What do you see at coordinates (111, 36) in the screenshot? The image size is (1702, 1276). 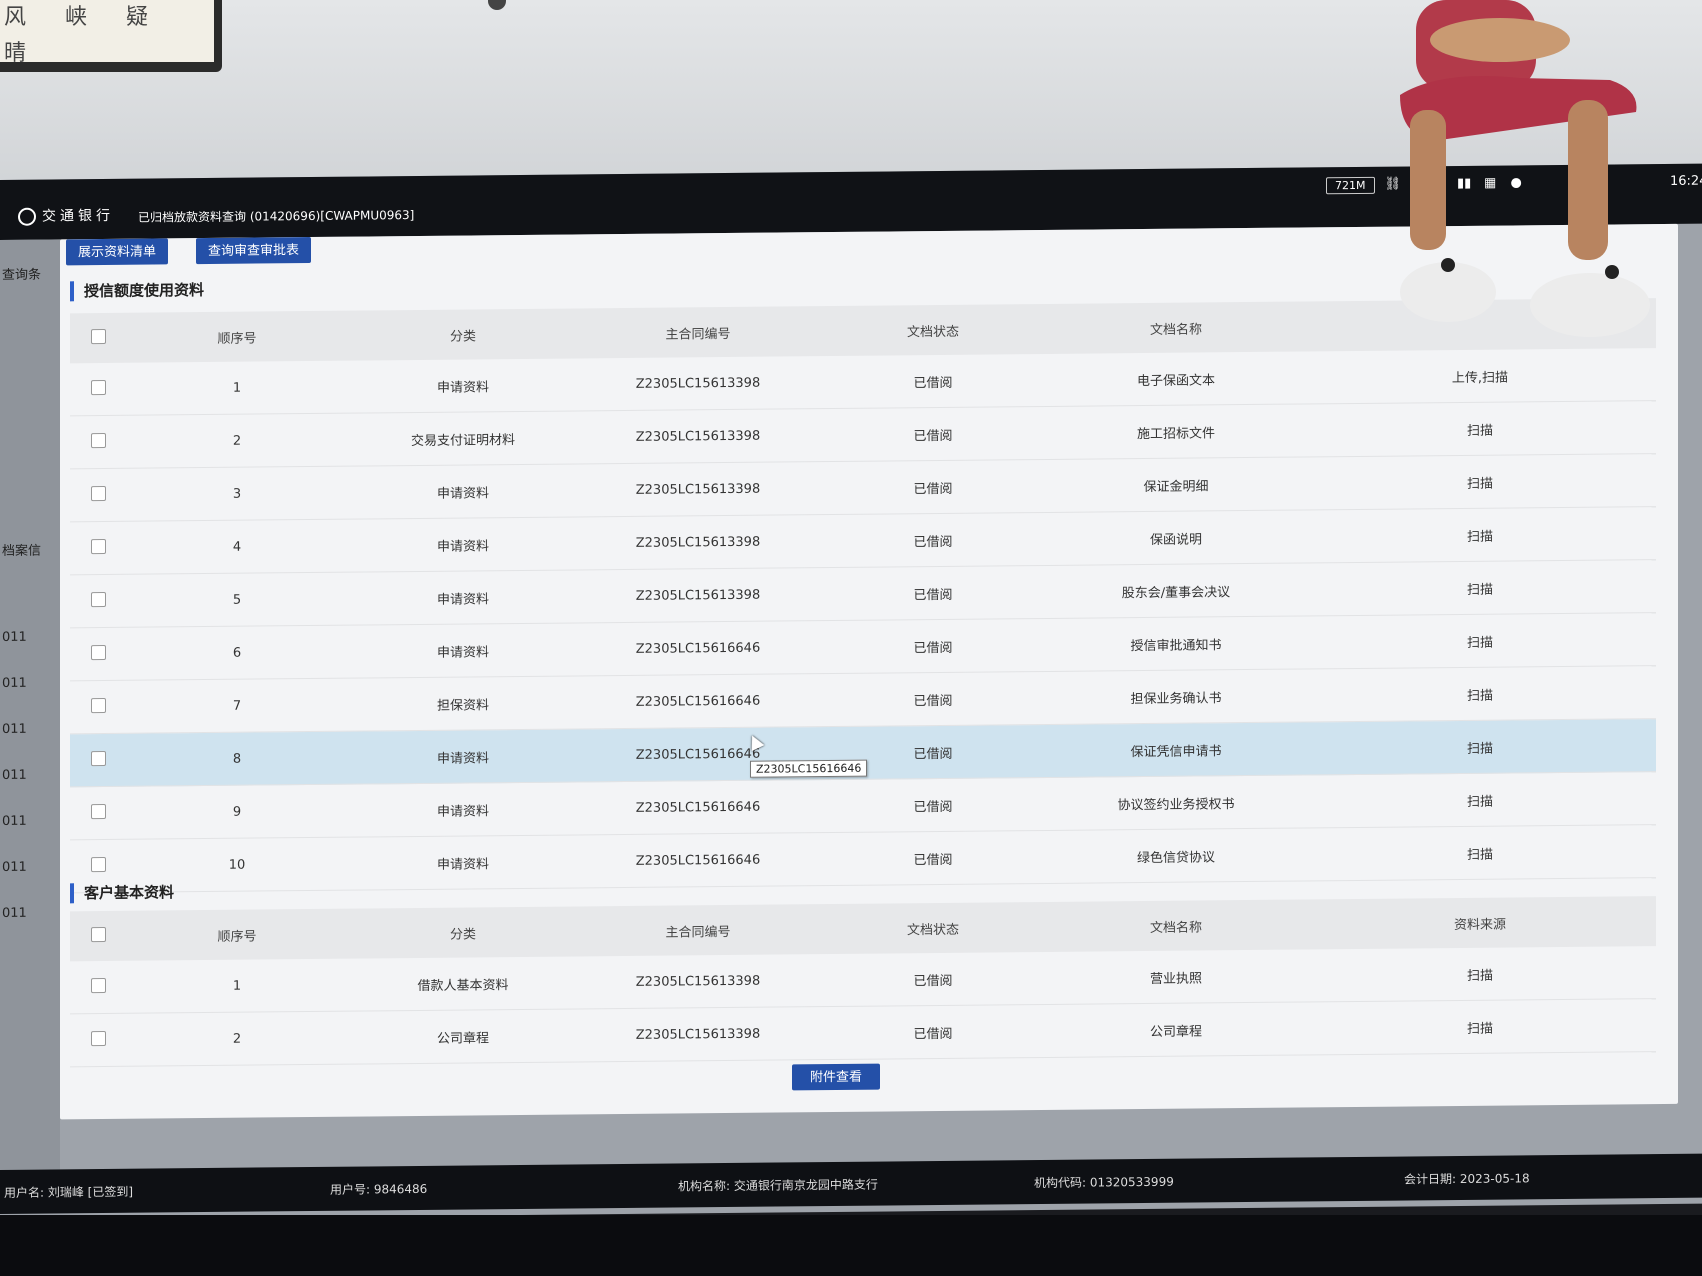 I see `wall-calligraphy-frame: 风 峡 疑 晴` at bounding box center [111, 36].